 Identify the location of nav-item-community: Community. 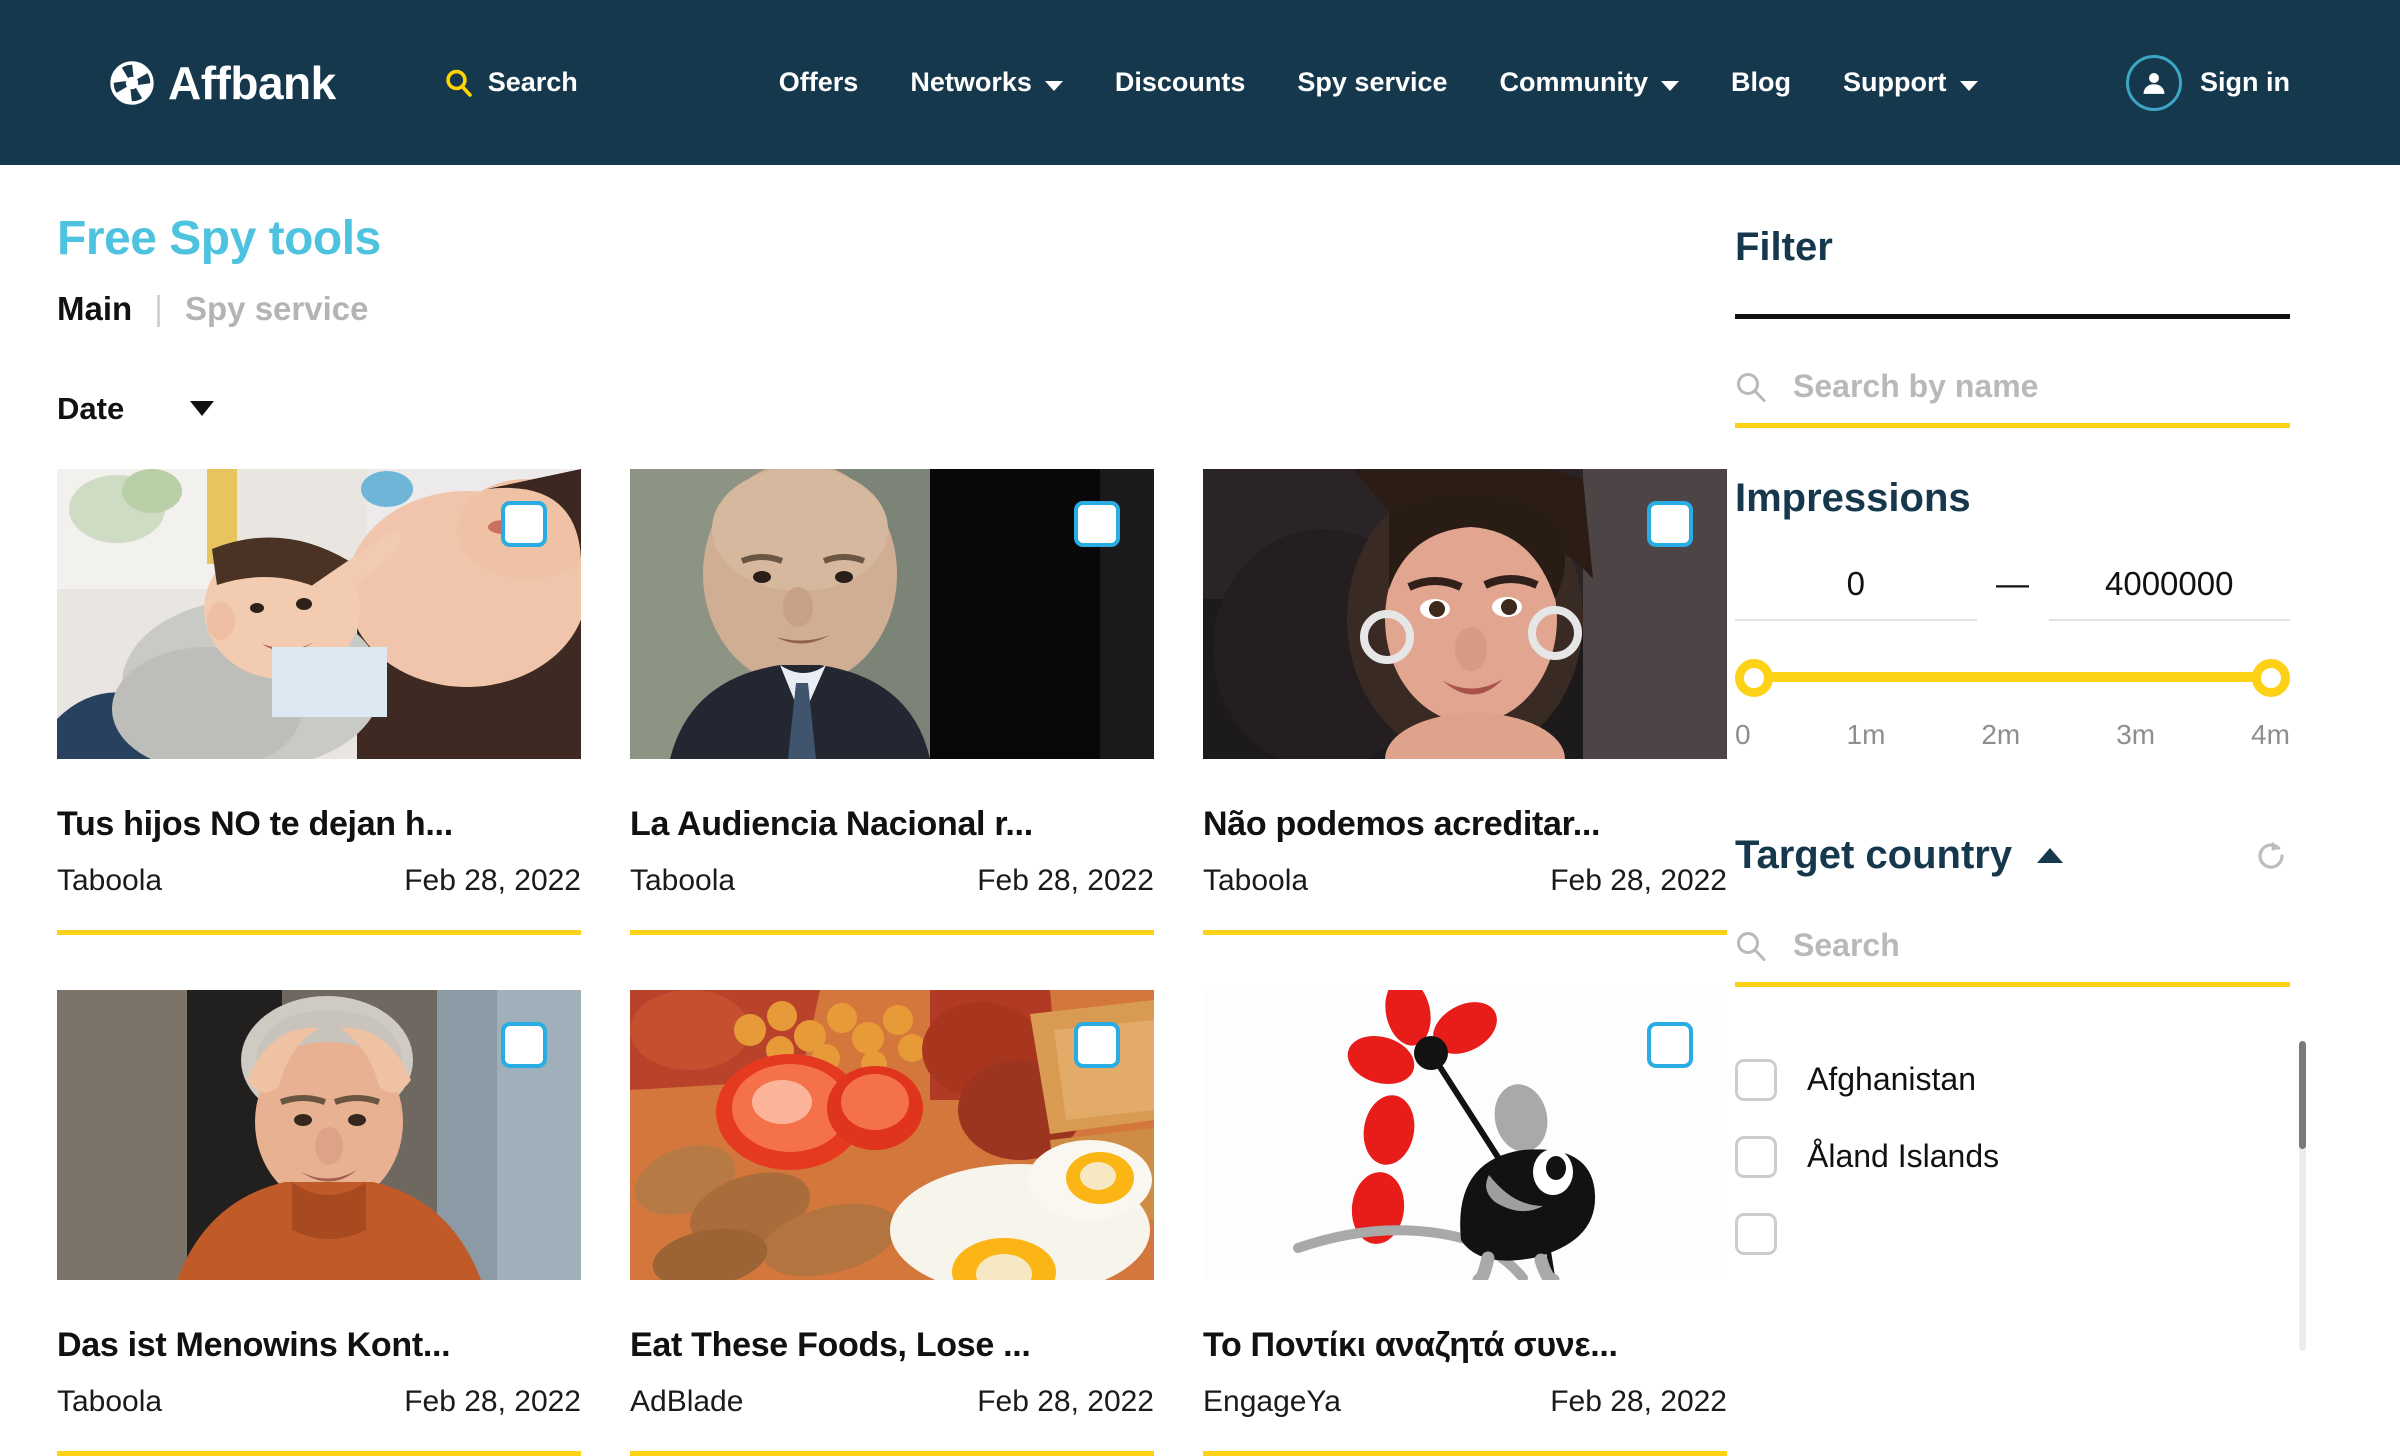
(1590, 82).